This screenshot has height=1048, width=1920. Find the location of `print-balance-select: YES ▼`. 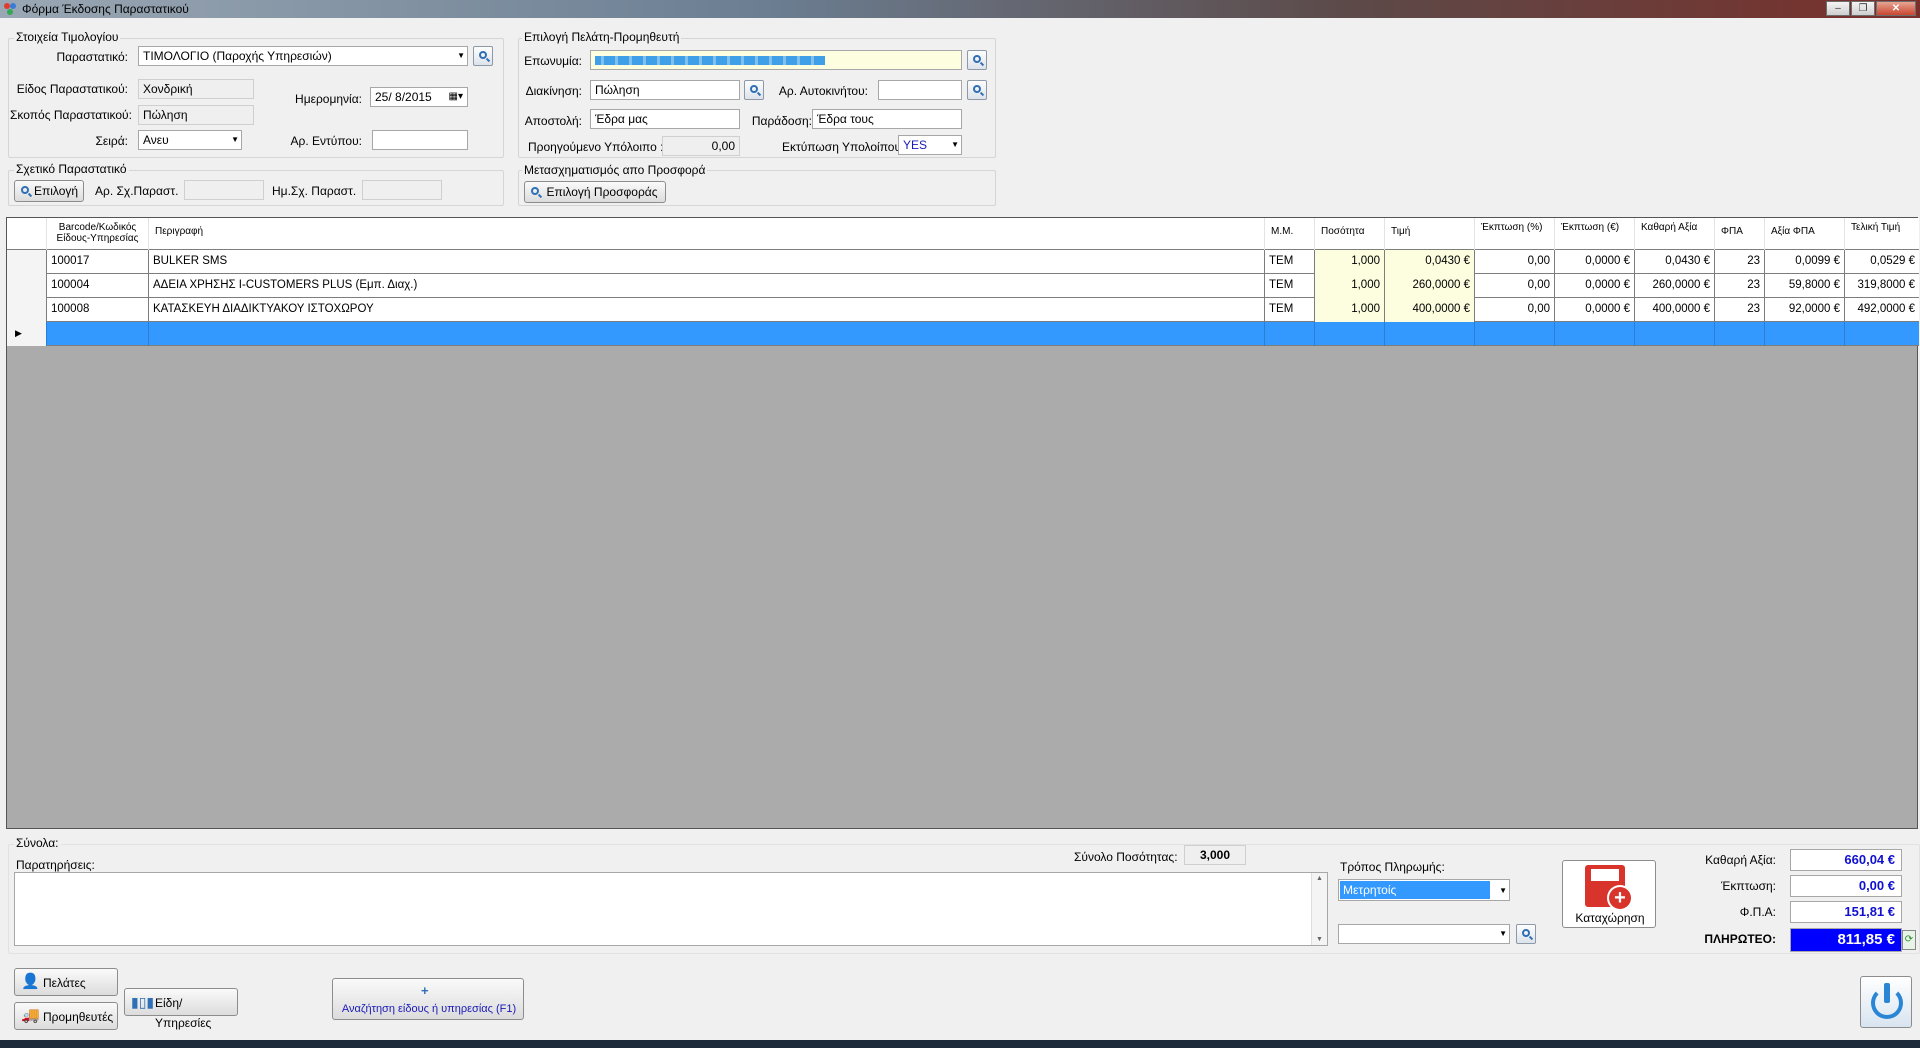

print-balance-select: YES ▼ is located at coordinates (930, 145).